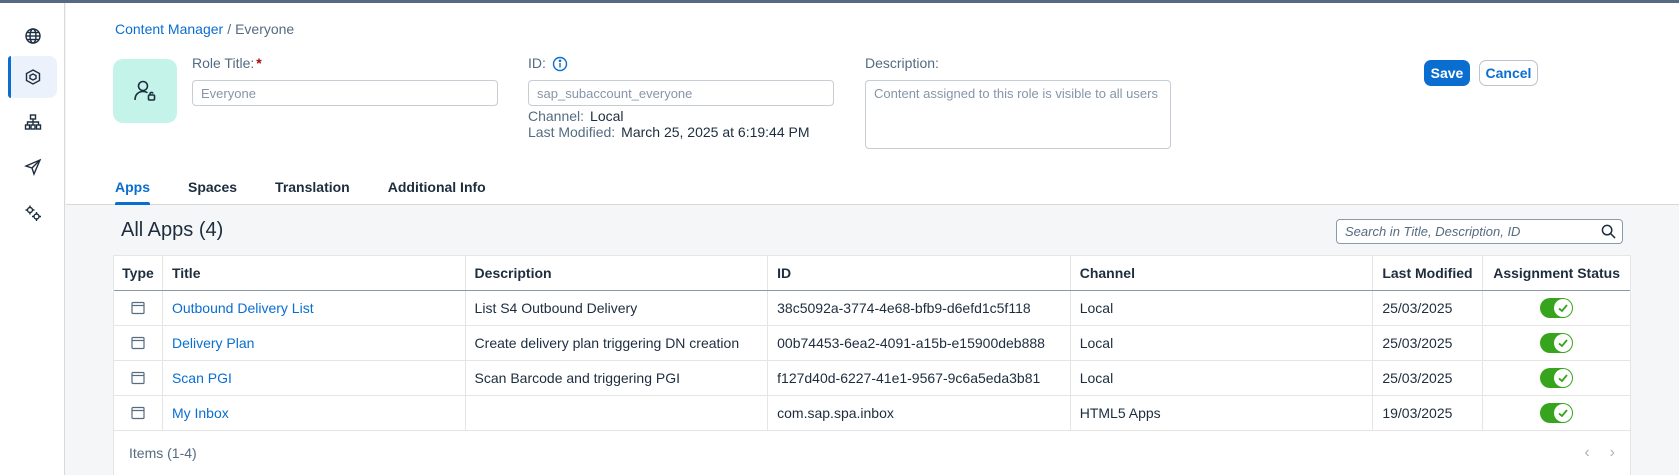 This screenshot has width=1679, height=475. What do you see at coordinates (919, 273) in the screenshot?
I see `column-header-id: ID` at bounding box center [919, 273].